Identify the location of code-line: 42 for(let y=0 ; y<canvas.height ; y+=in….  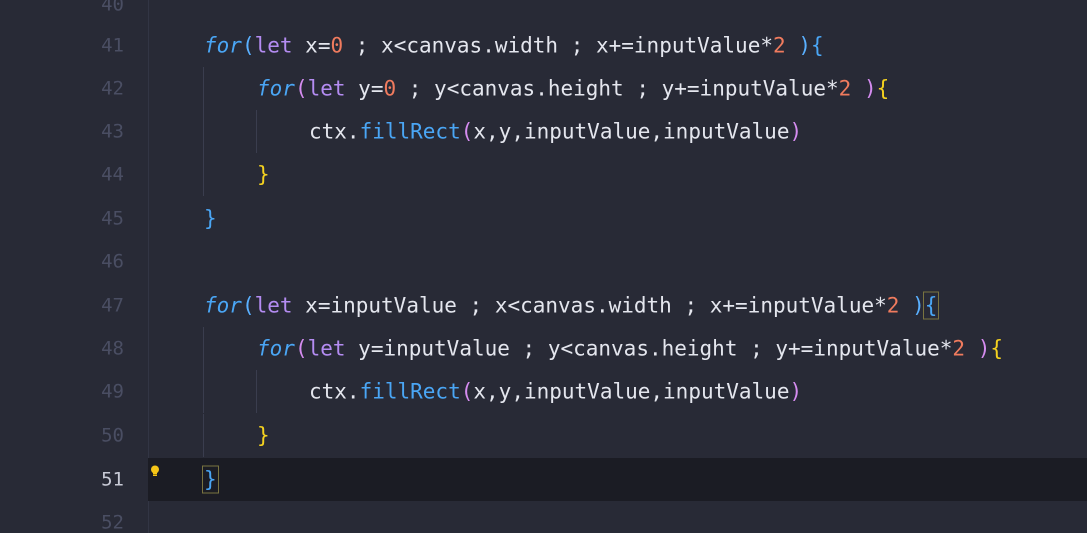
(543, 89).